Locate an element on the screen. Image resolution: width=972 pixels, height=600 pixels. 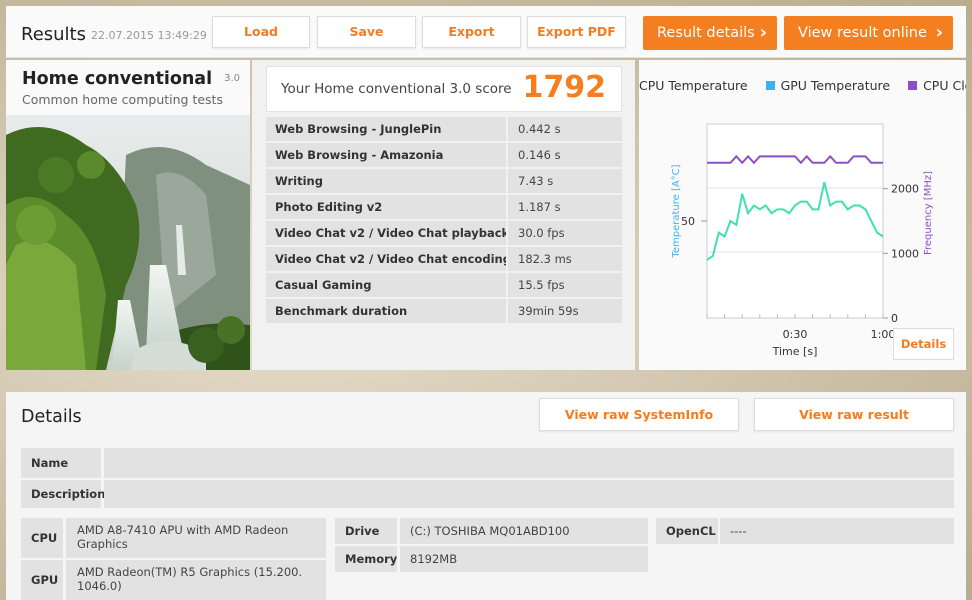
save-button: Save is located at coordinates (366, 32).